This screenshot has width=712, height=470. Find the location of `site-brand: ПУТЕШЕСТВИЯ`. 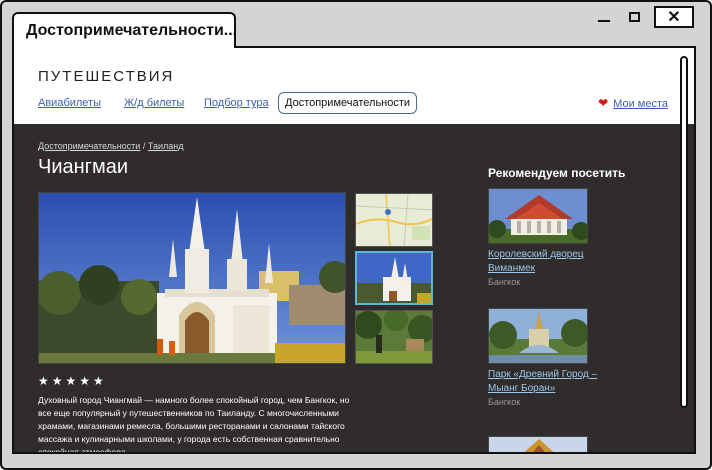

site-brand: ПУТЕШЕСТВИЯ is located at coordinates (106, 76).